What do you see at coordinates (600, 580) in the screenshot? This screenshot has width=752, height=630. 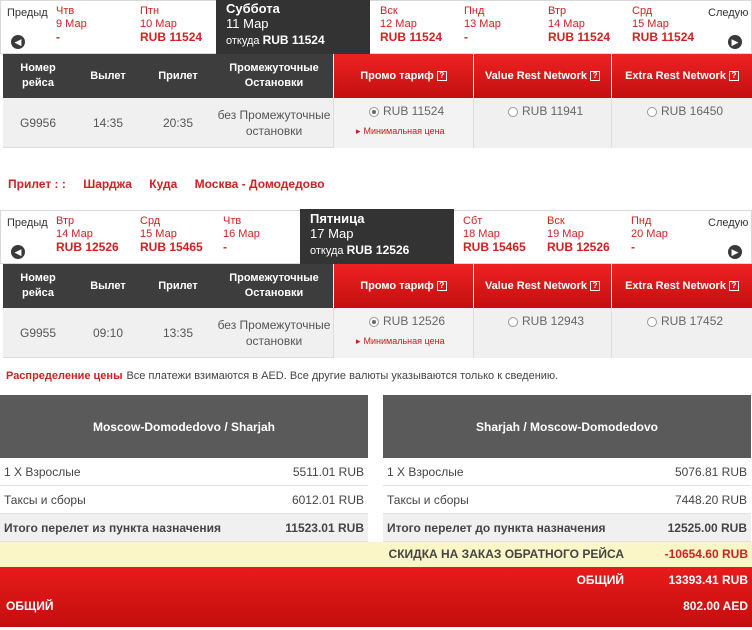 I see `total-label: ОБЩИЙ` at bounding box center [600, 580].